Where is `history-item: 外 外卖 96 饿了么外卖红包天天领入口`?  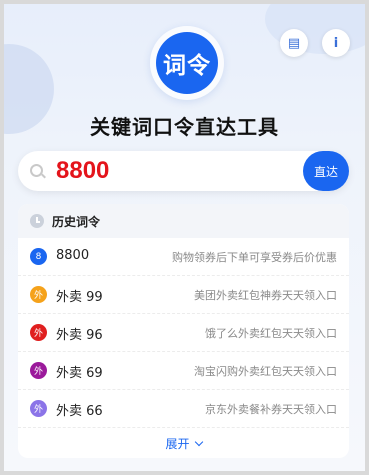 history-item: 外 外卖 96 饿了么外卖红包天天领入口 is located at coordinates (183, 333).